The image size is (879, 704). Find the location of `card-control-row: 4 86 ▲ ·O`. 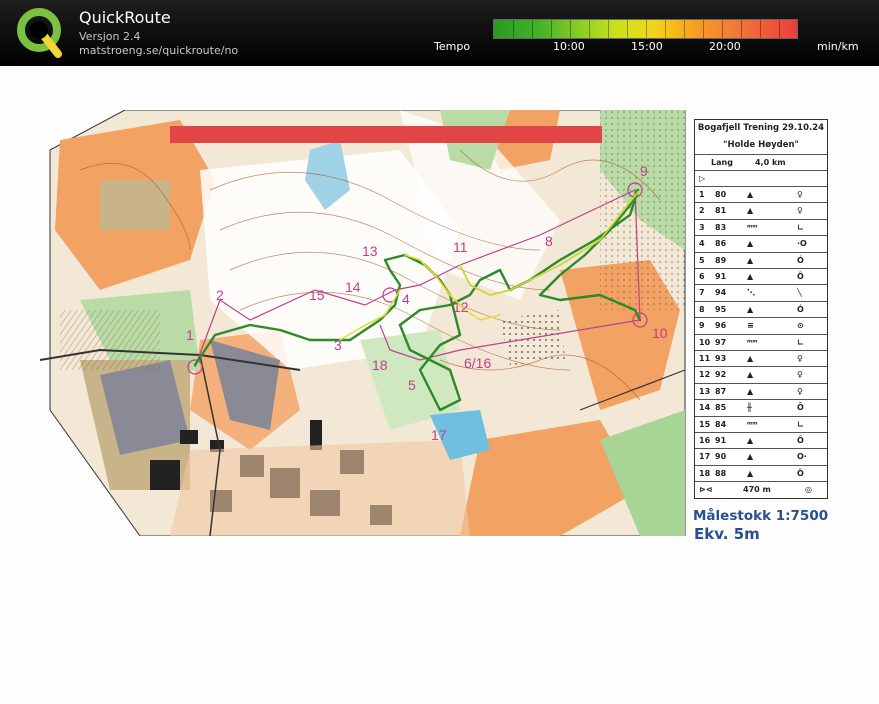

card-control-row: 4 86 ▲ ·O is located at coordinates (761, 243).